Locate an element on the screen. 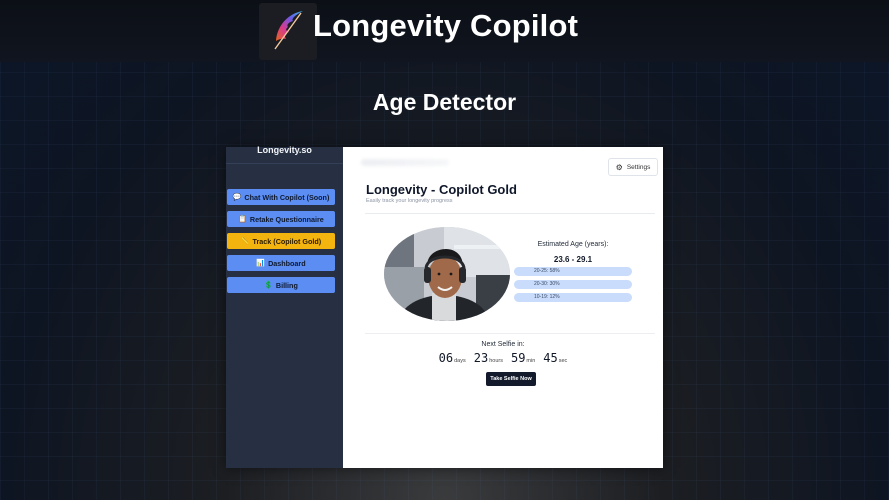 Image resolution: width=889 pixels, height=500 pixels. selfie-photo is located at coordinates (447, 274).